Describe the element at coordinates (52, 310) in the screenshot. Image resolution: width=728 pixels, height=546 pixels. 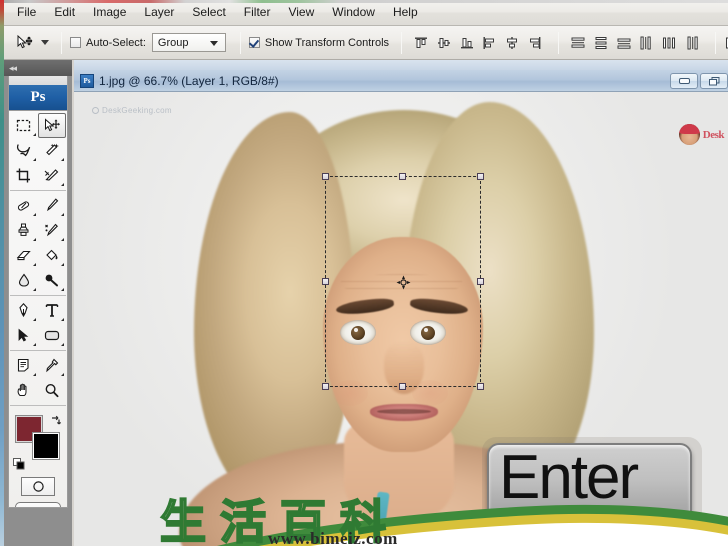
I see `horizontal-type-tool` at that location.